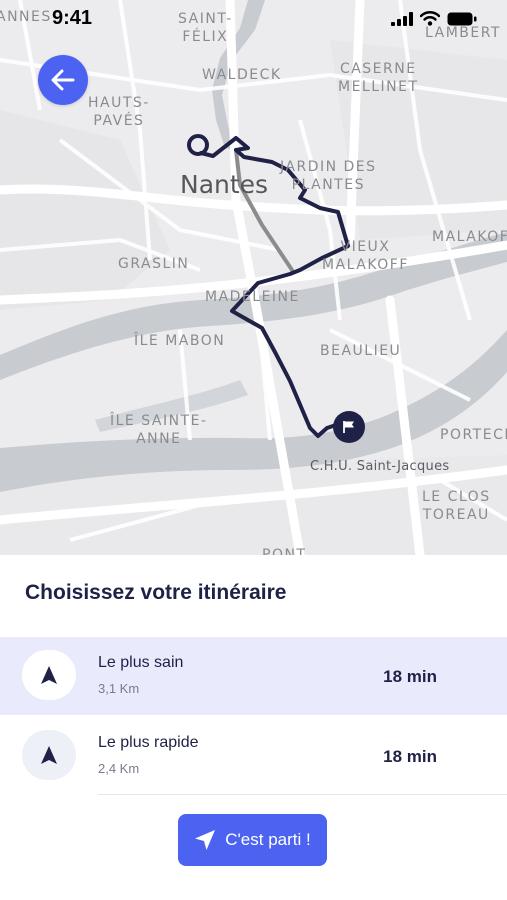 This screenshot has height=900, width=507. What do you see at coordinates (119, 112) in the screenshot?
I see `map-label-hauts-paves: HAUTS- PAVÉS` at bounding box center [119, 112].